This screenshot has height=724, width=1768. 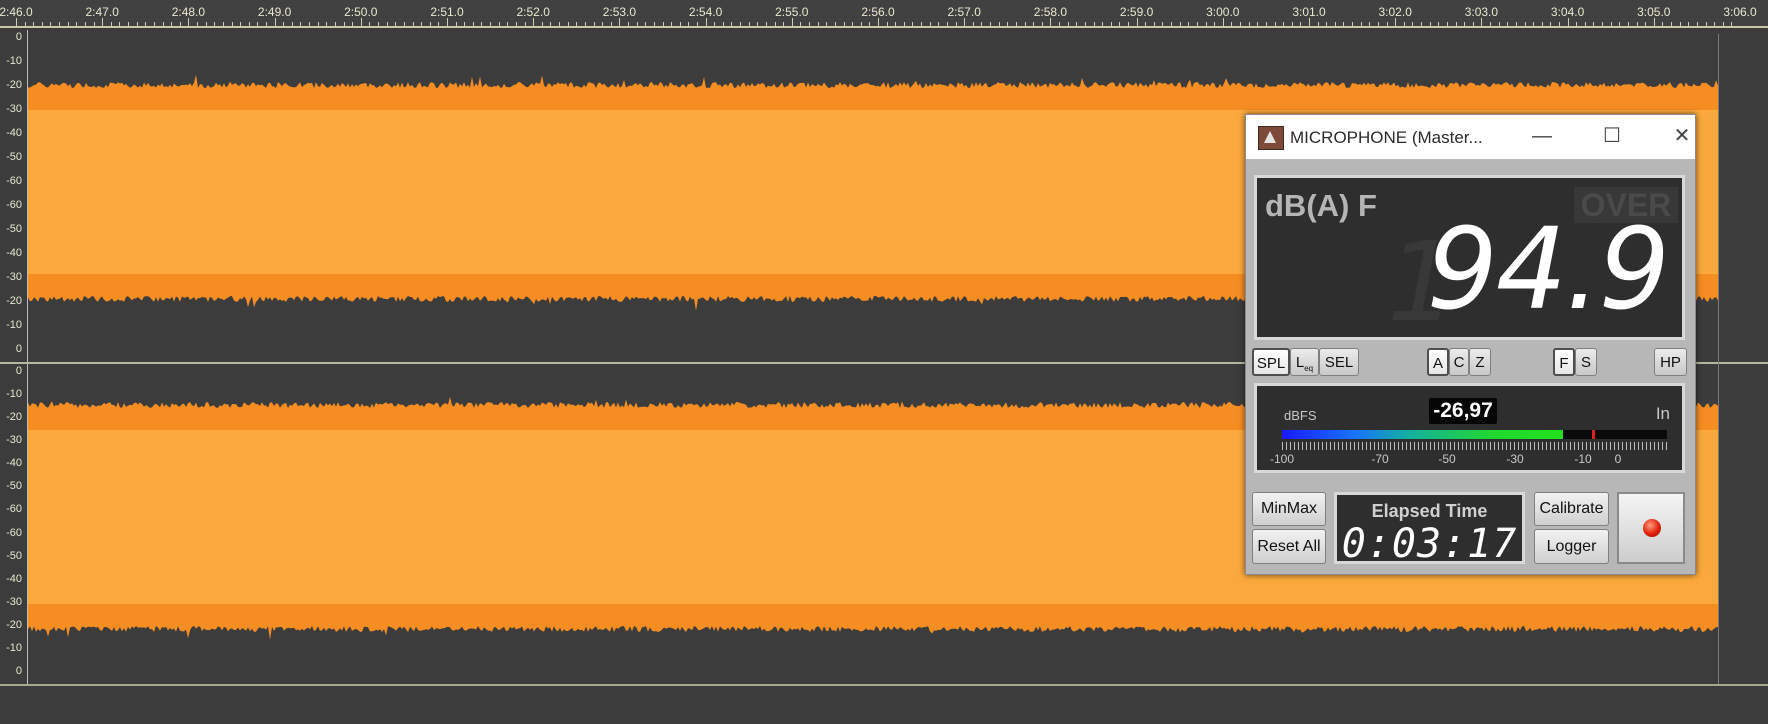 I want to click on c-weighting-button: C, so click(x=1459, y=362).